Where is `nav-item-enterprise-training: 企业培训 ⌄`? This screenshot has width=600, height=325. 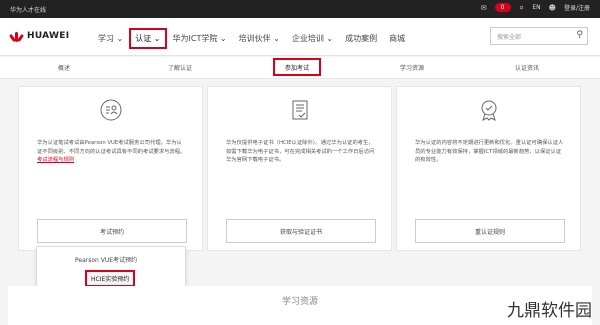 nav-item-enterprise-training: 企业培训 ⌄ is located at coordinates (312, 38).